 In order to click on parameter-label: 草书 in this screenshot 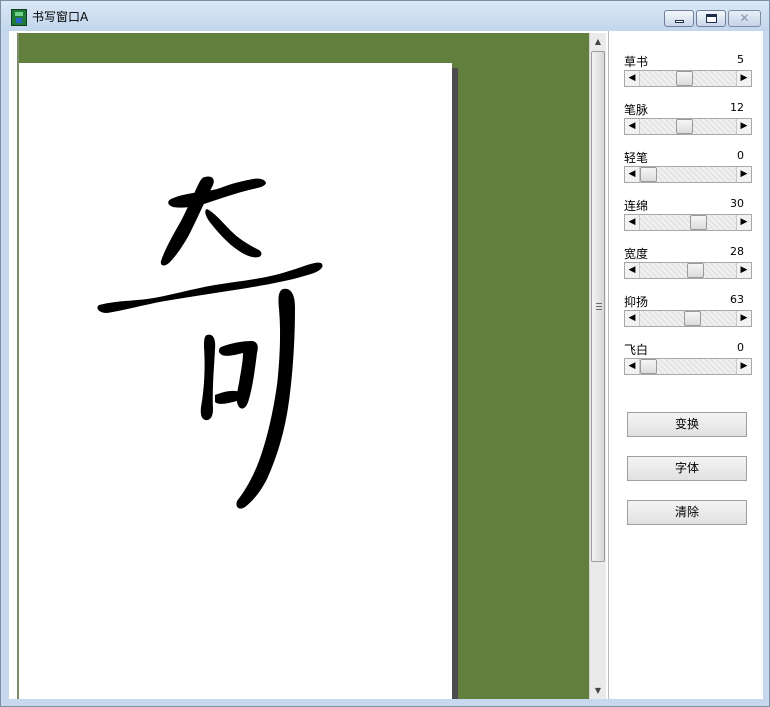, I will do `click(636, 62)`.